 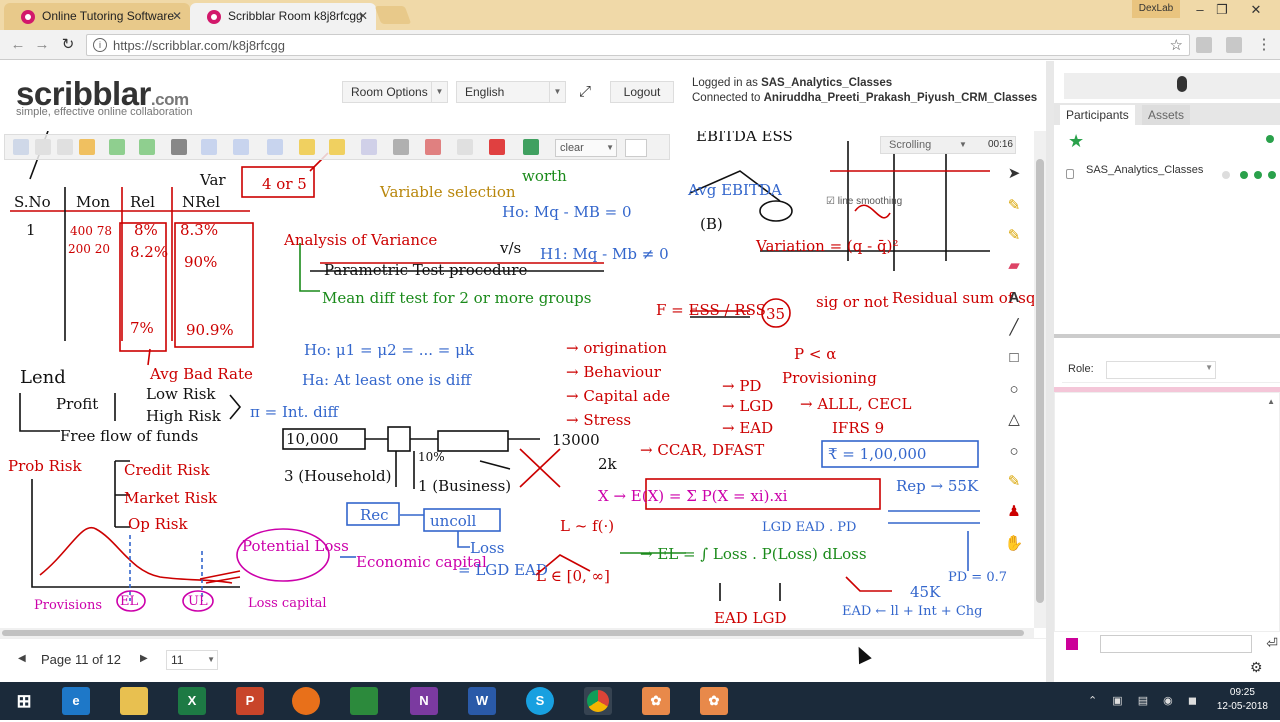 I want to click on scribblar-favicon-icon, so click(x=28, y=17).